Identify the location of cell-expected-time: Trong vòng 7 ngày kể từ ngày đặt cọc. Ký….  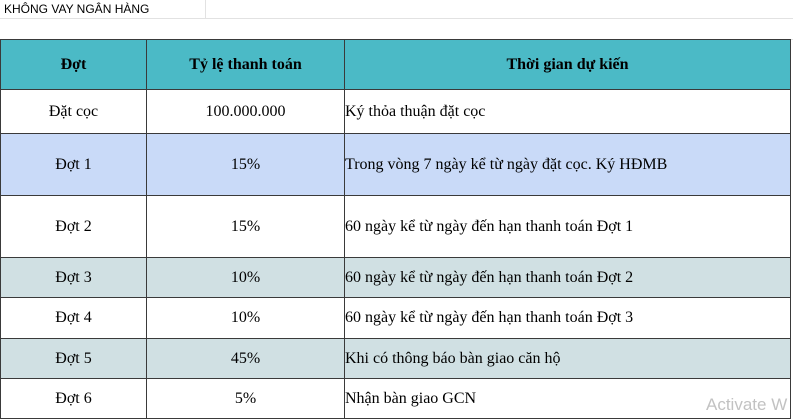
(567, 164).